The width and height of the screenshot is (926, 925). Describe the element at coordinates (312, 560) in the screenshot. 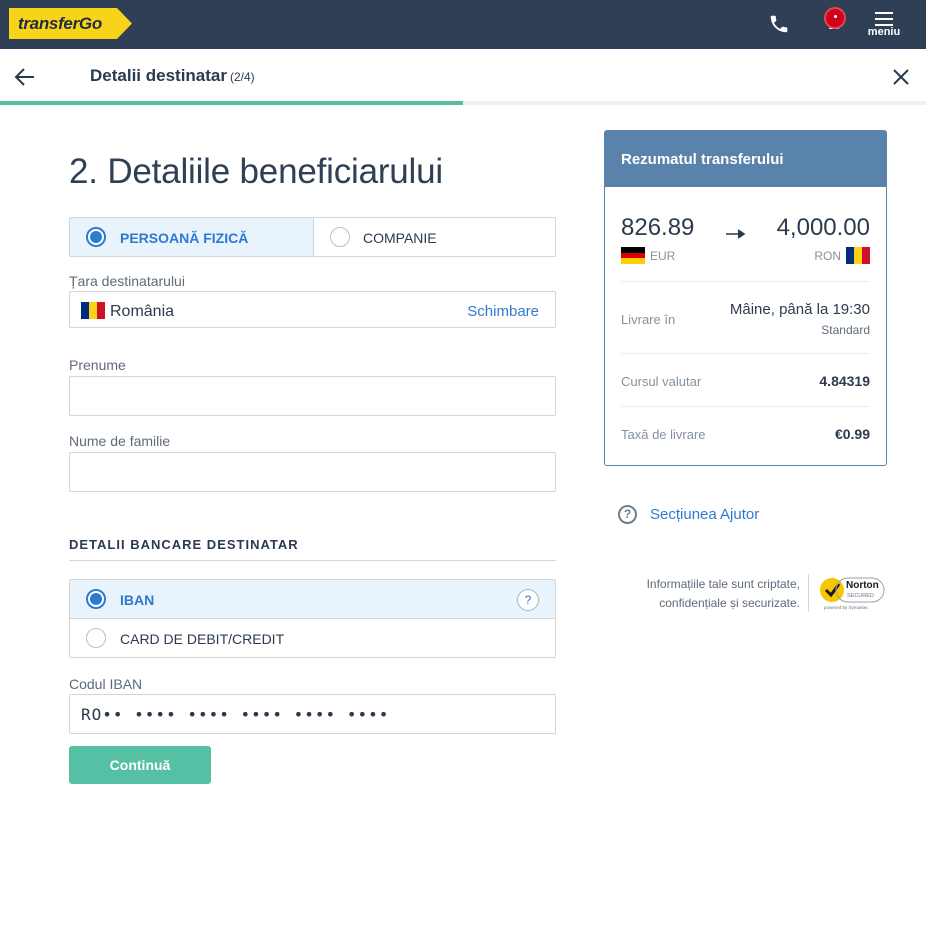

I see `section-divider` at that location.